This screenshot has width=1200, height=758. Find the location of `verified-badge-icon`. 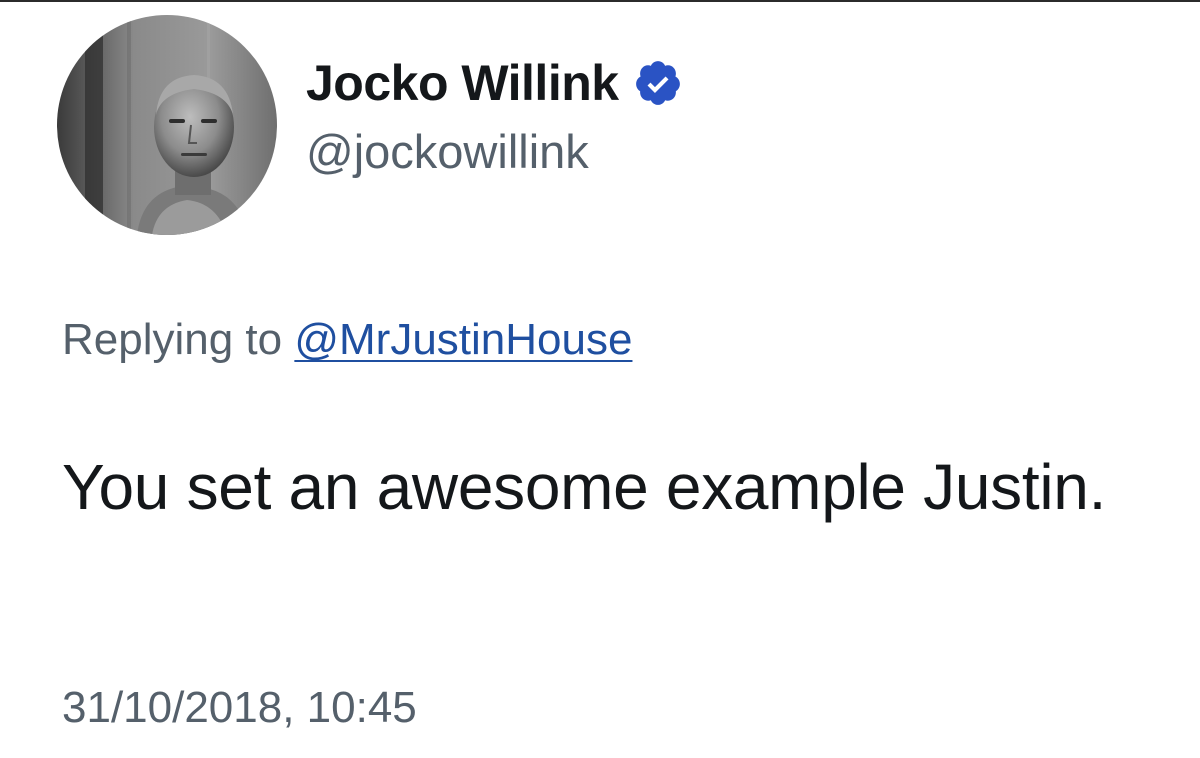

verified-badge-icon is located at coordinates (658, 83).